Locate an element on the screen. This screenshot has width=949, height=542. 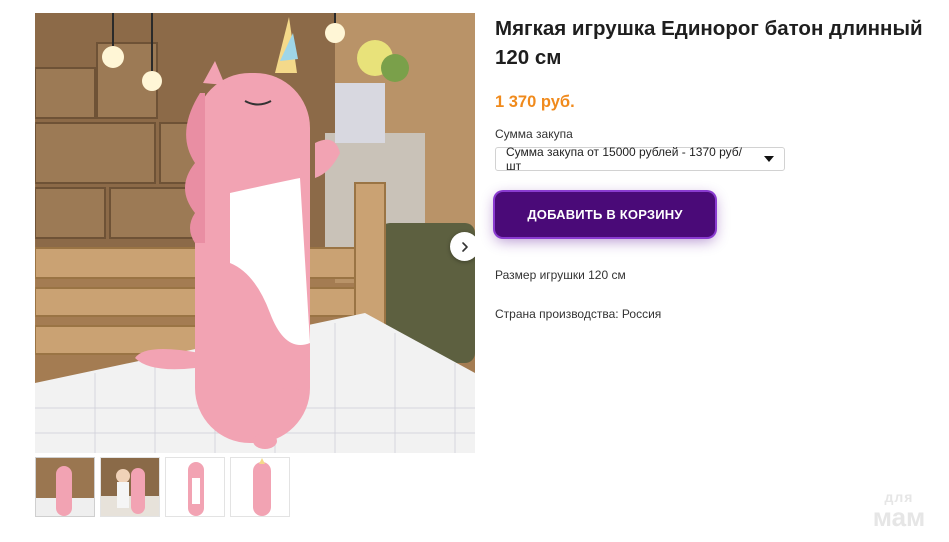
thumbnail-unicorn-front-image is located at coordinates (195, 487).